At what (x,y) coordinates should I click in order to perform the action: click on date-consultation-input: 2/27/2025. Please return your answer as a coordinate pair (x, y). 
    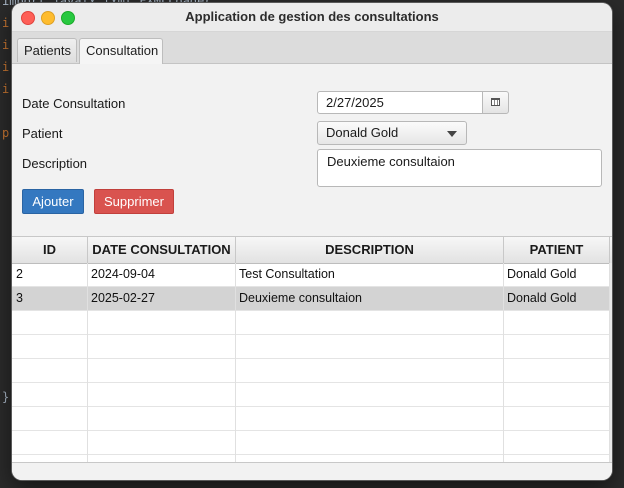
    Looking at the image, I should click on (400, 102).